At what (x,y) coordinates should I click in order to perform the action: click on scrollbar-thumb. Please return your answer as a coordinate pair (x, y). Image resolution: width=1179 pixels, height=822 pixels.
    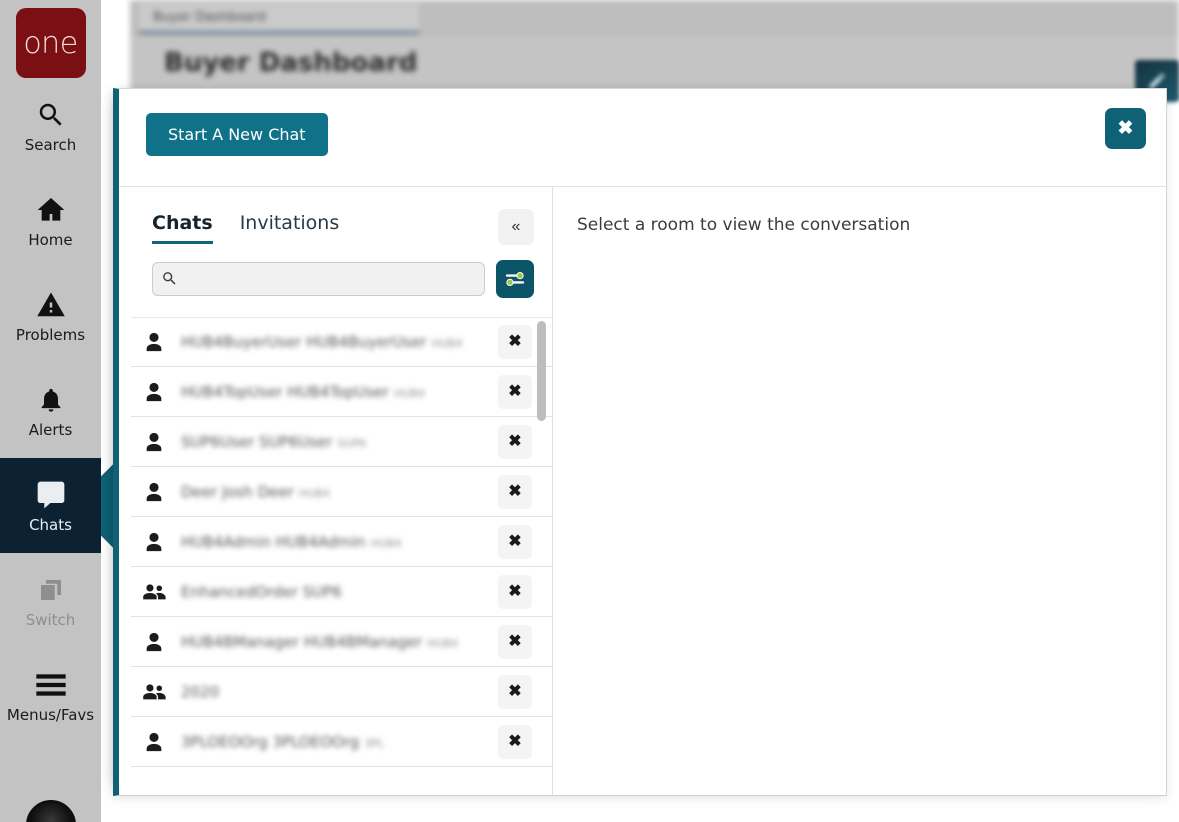
    Looking at the image, I should click on (541, 371).